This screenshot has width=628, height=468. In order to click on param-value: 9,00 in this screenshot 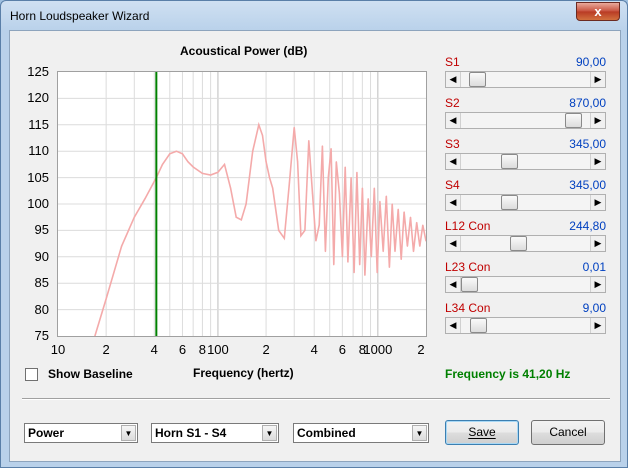, I will do `click(594, 308)`.